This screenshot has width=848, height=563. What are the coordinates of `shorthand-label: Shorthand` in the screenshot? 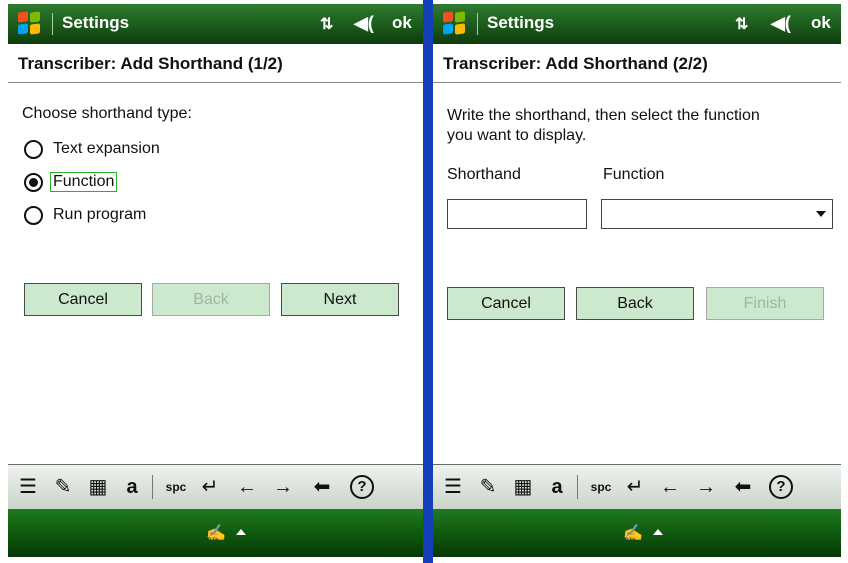 It's located at (484, 174).